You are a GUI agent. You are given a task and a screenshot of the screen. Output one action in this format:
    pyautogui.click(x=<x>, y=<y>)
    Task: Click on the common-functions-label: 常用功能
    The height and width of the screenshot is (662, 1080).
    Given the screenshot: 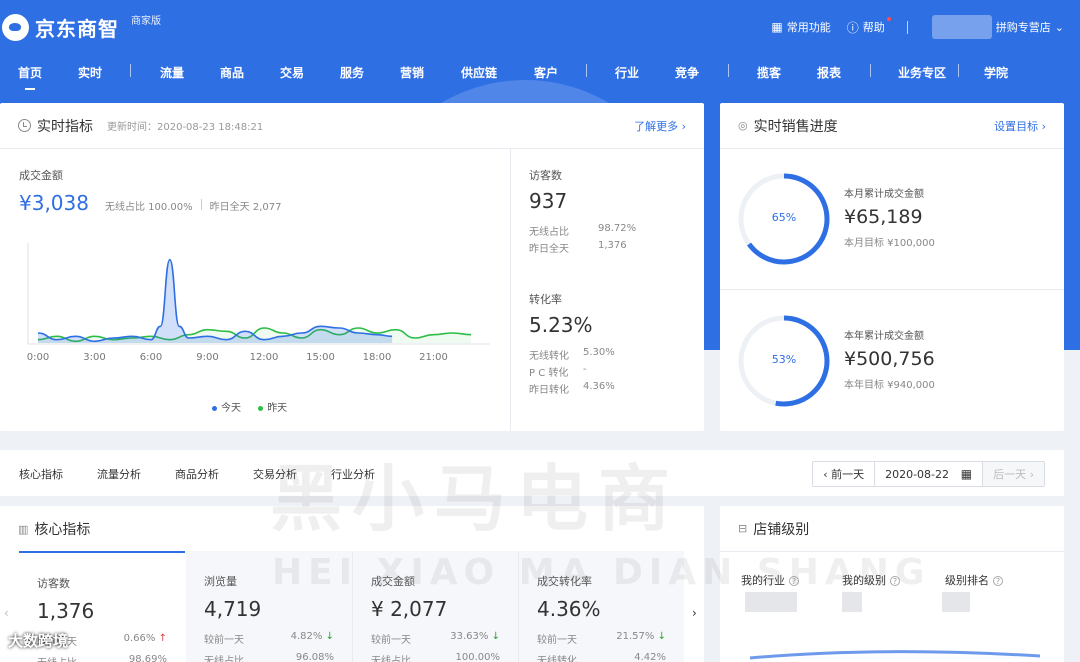 What is the action you would take?
    pyautogui.click(x=808, y=27)
    